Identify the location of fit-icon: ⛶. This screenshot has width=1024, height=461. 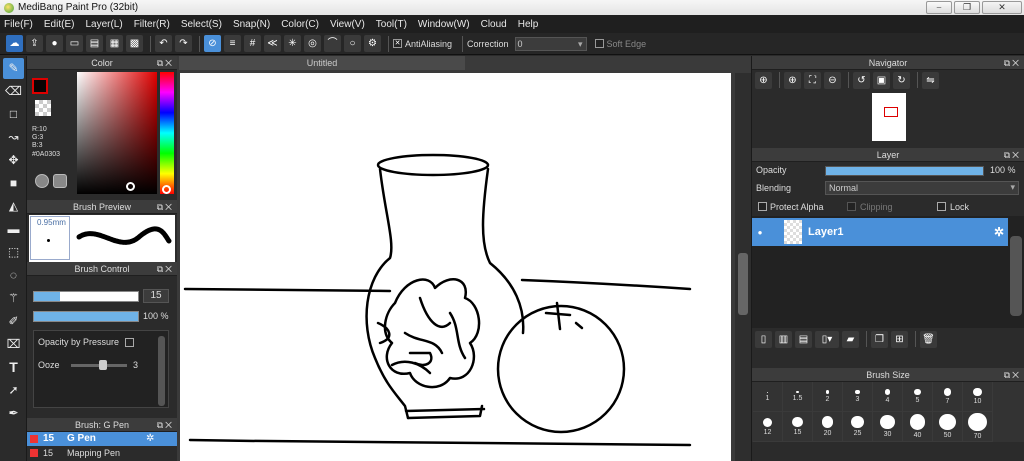
(812, 80).